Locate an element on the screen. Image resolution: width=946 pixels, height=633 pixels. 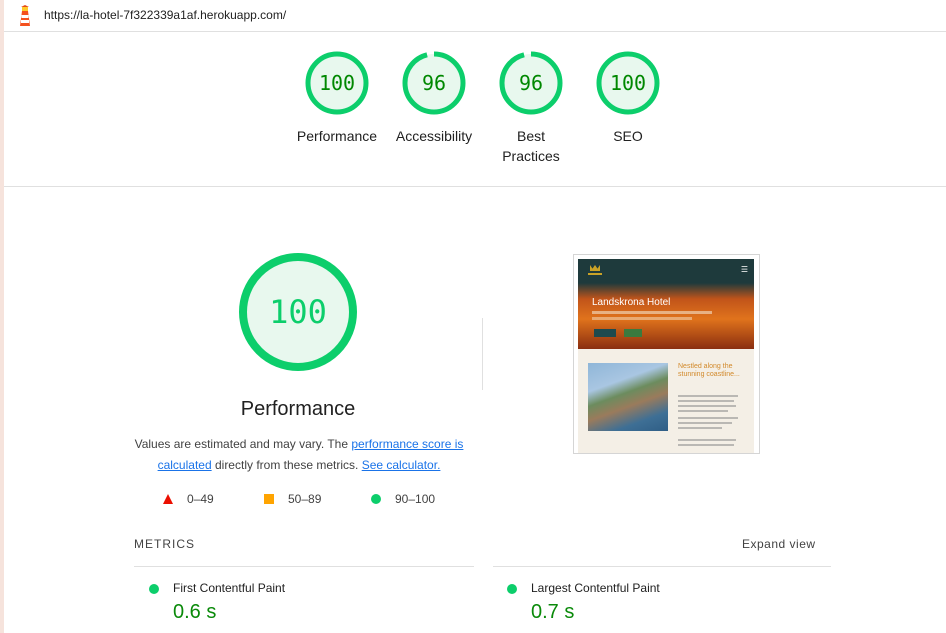
screenshot-signup-button is located at coordinates (633, 333).